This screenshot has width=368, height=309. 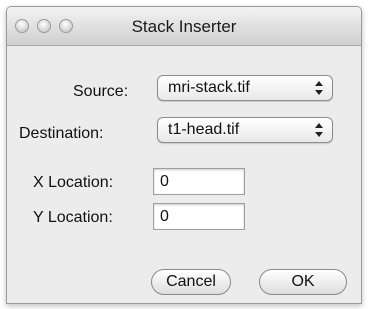 I want to click on source-label: Source:, so click(x=101, y=91).